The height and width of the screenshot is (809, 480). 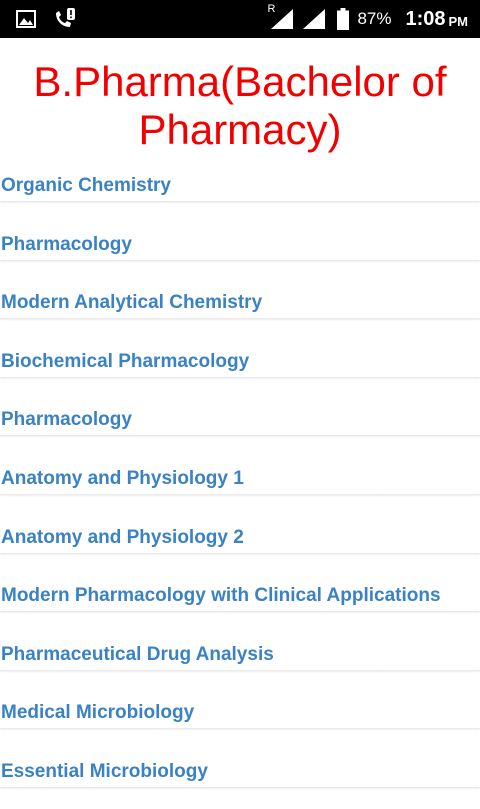 I want to click on status-bar: R 87% 1:08 PM, so click(x=240, y=19).